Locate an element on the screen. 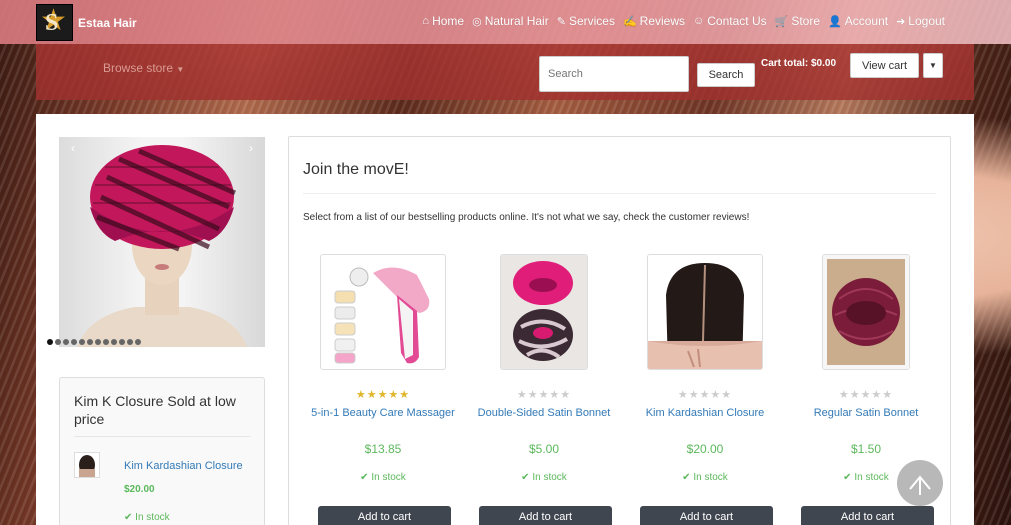  search-button: Search is located at coordinates (726, 75).